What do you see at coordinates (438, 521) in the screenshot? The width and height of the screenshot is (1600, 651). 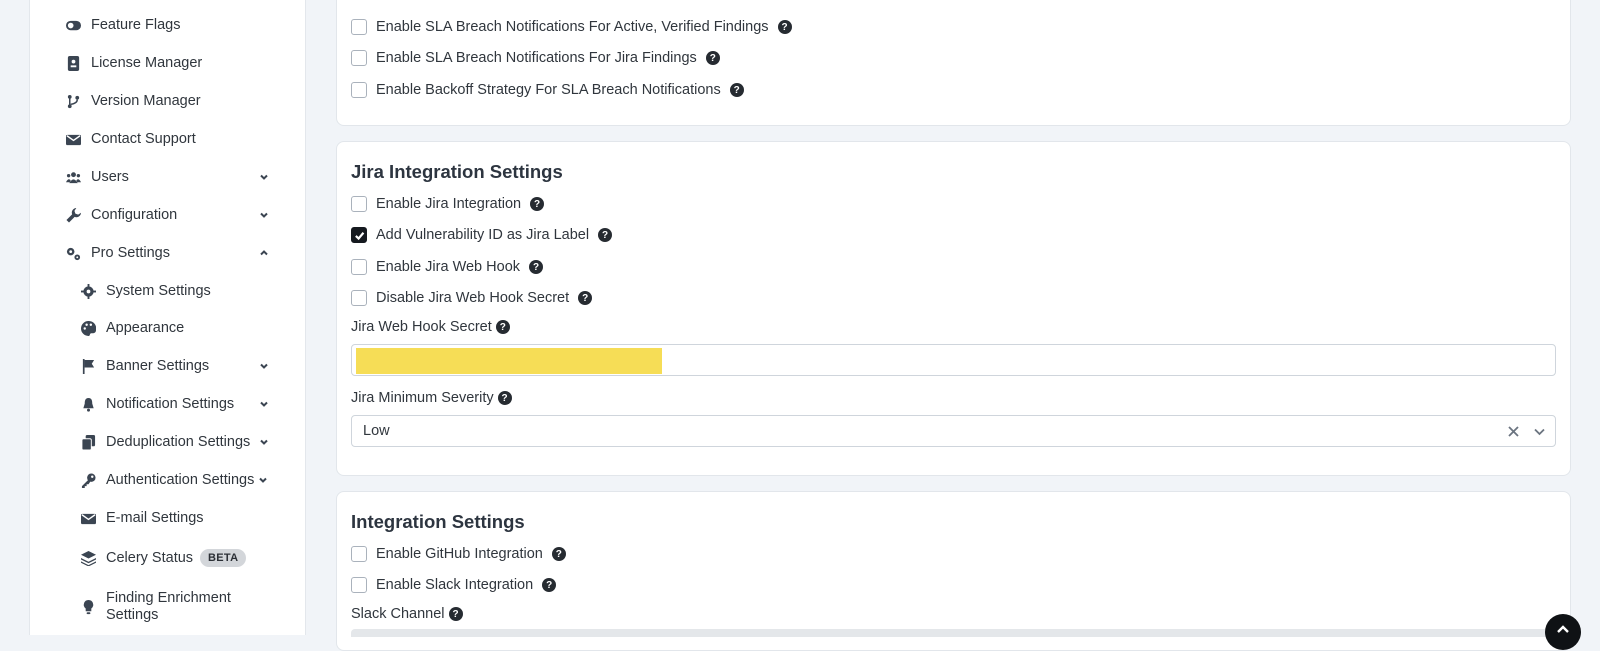 I see `section-title: Integration Settings` at bounding box center [438, 521].